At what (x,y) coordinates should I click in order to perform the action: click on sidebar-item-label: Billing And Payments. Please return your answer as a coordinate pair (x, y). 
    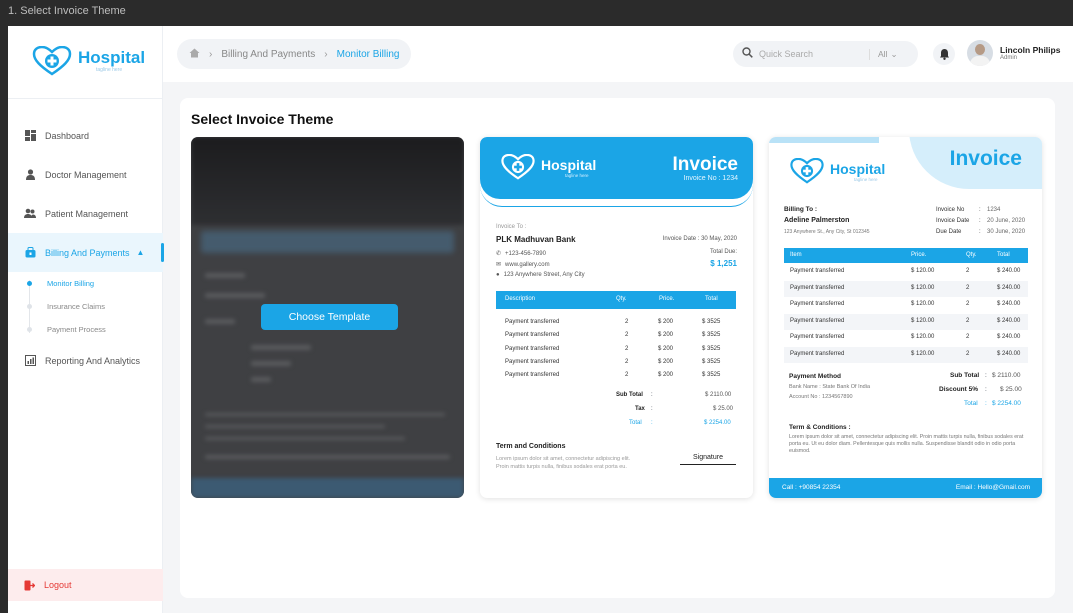
    Looking at the image, I should click on (87, 252).